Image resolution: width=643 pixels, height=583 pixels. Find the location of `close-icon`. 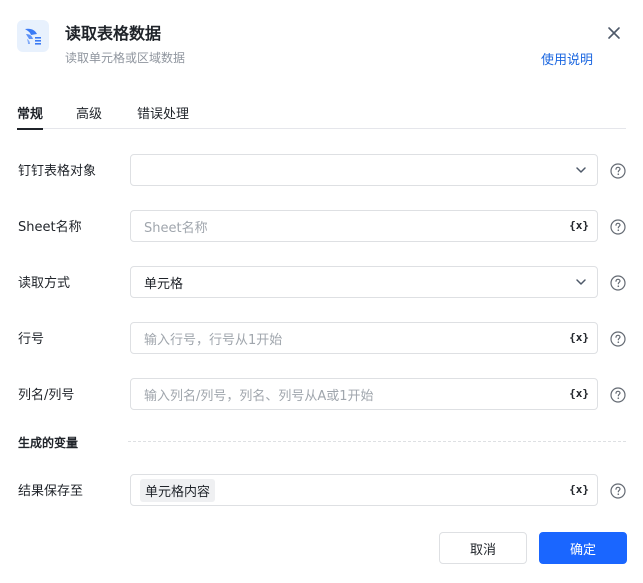

close-icon is located at coordinates (614, 33).